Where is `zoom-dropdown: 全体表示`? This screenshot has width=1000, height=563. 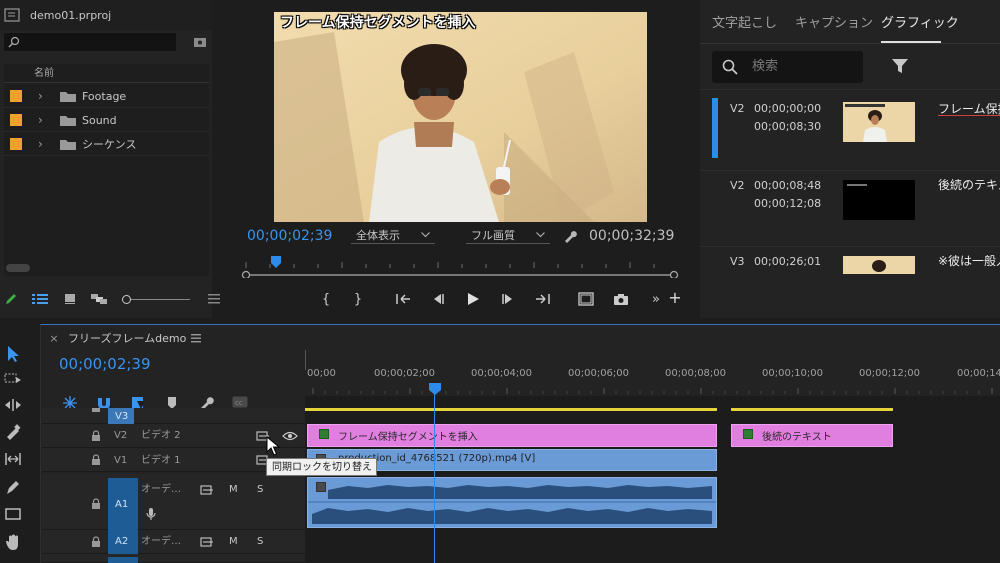
zoom-dropdown: 全体表示 is located at coordinates (393, 236).